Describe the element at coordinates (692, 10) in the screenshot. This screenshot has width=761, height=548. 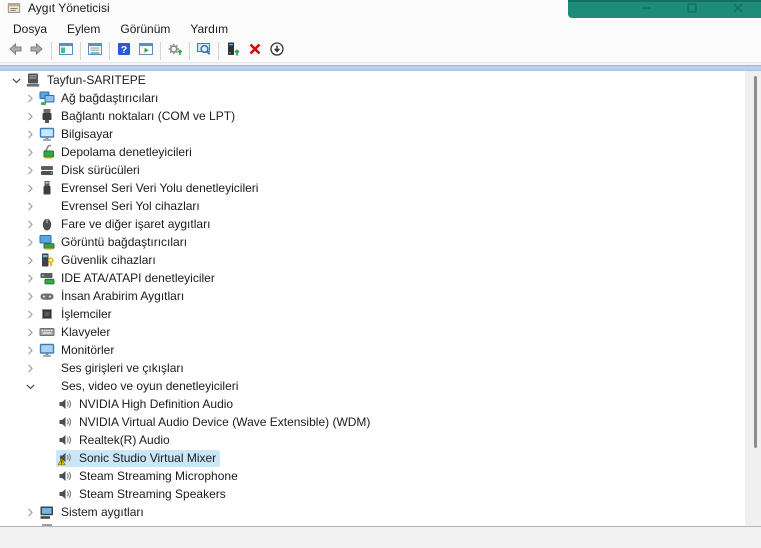
I see `maximize-button` at that location.